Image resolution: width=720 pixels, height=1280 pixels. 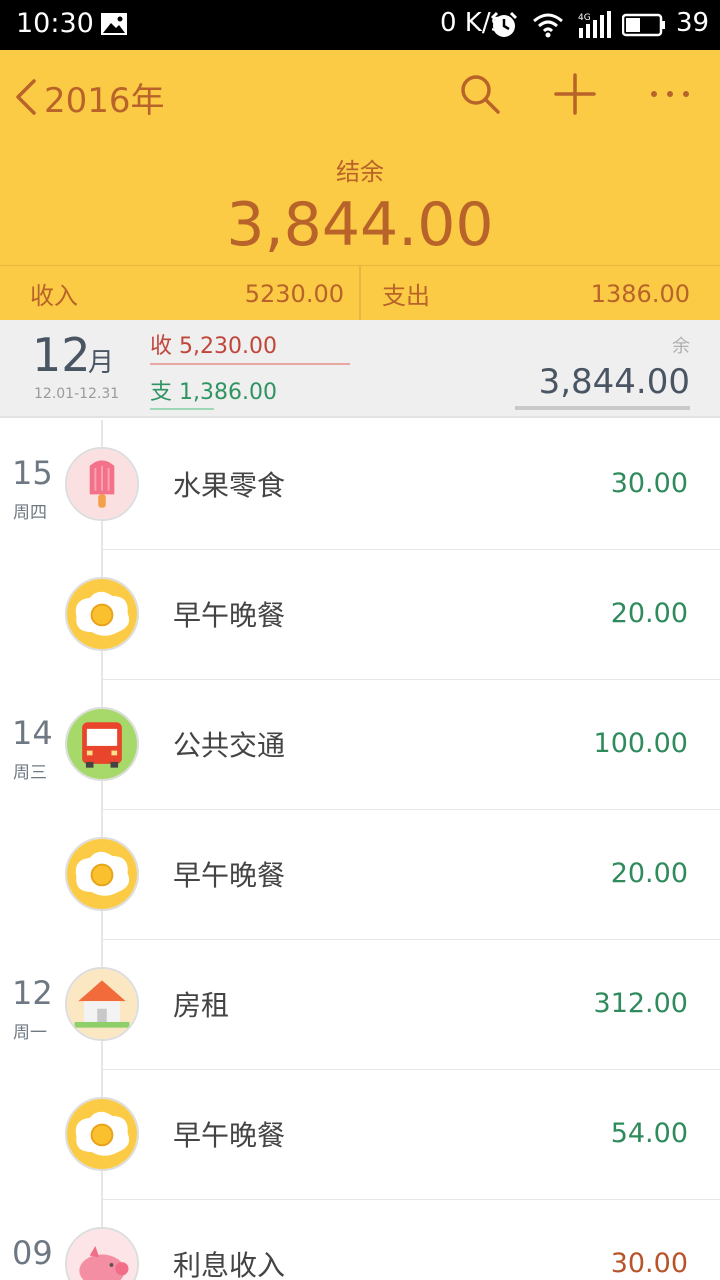 I want to click on year-title: 2016年, so click(x=104, y=100).